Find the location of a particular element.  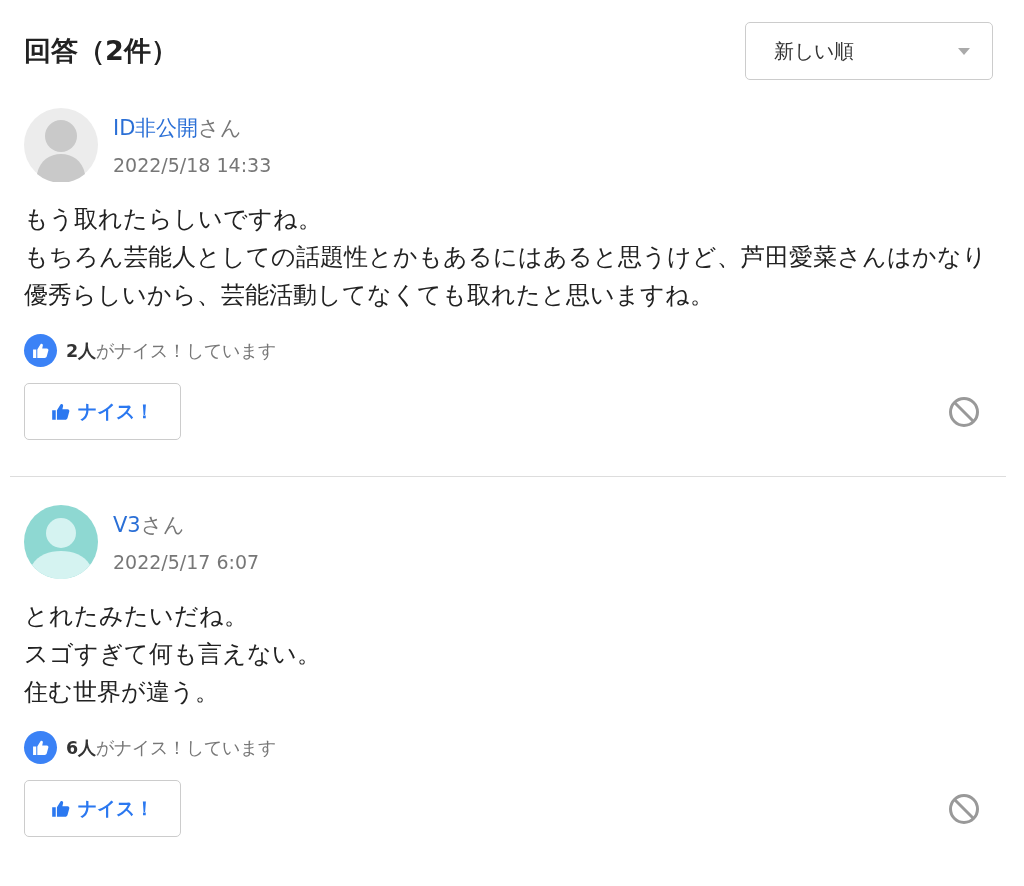

post-date: 2022/5/18 14:33 is located at coordinates (192, 165).